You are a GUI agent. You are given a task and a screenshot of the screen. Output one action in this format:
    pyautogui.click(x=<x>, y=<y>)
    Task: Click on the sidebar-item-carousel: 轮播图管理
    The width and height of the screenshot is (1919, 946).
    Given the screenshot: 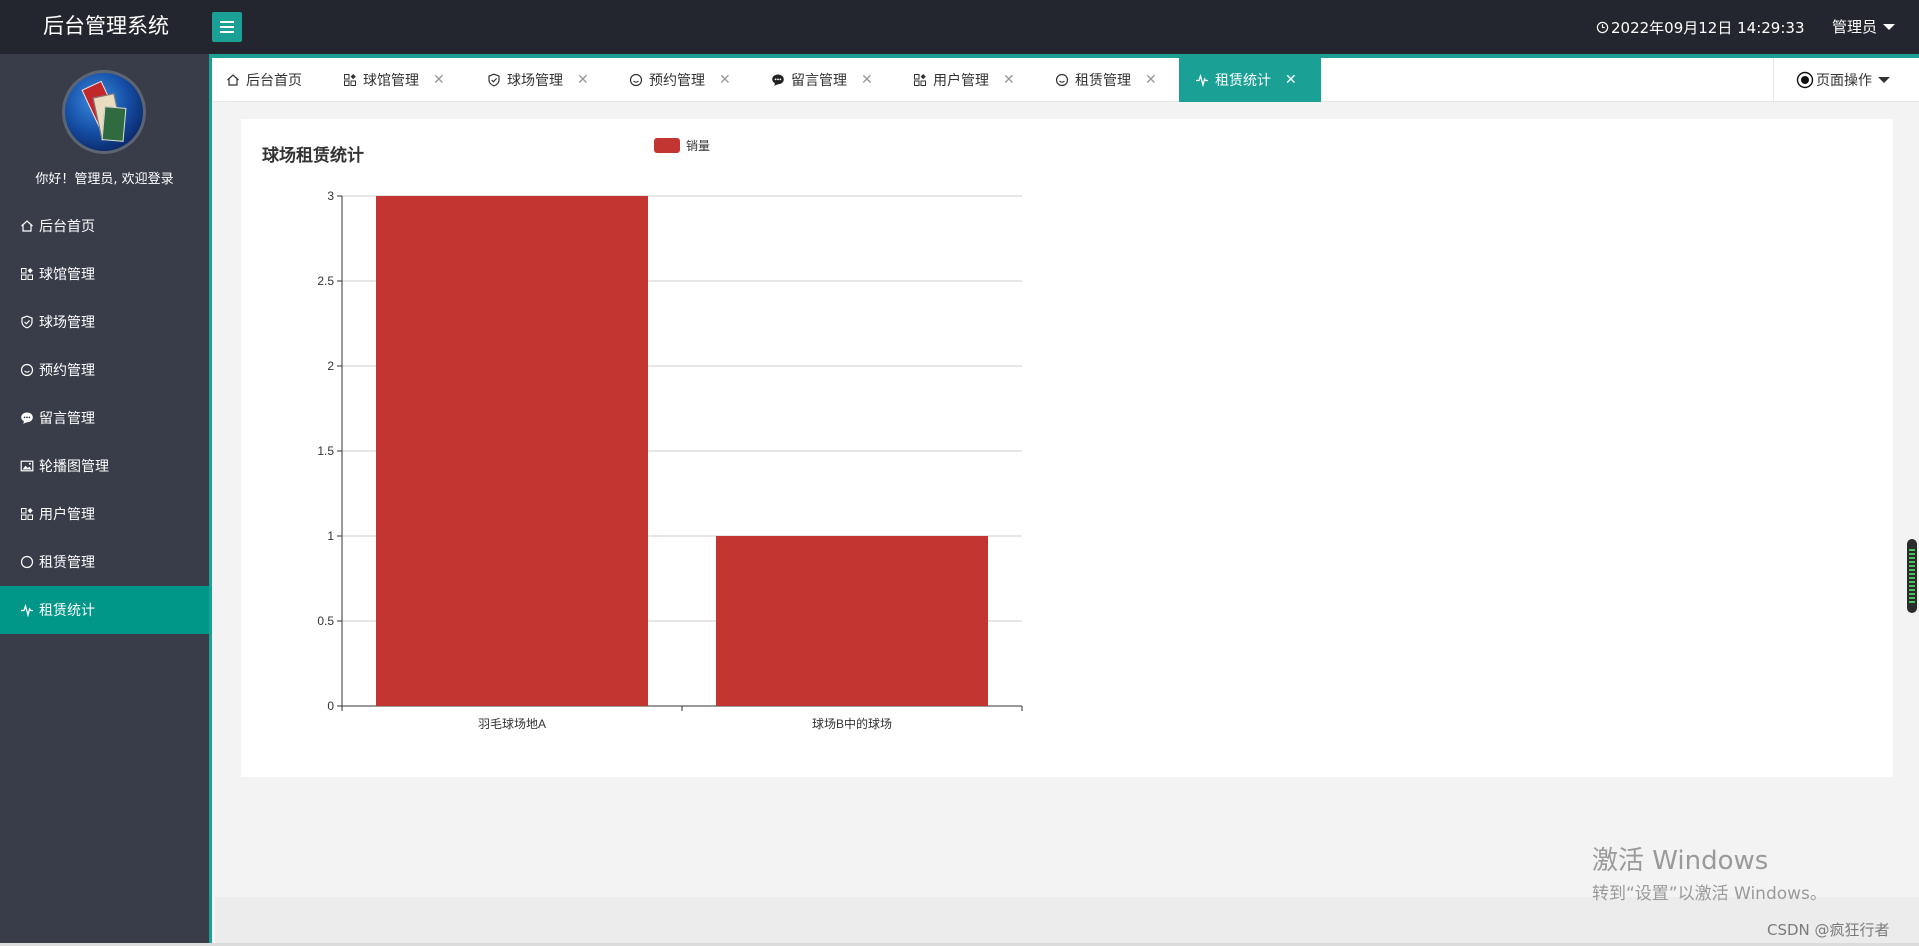 What is the action you would take?
    pyautogui.click(x=104, y=466)
    